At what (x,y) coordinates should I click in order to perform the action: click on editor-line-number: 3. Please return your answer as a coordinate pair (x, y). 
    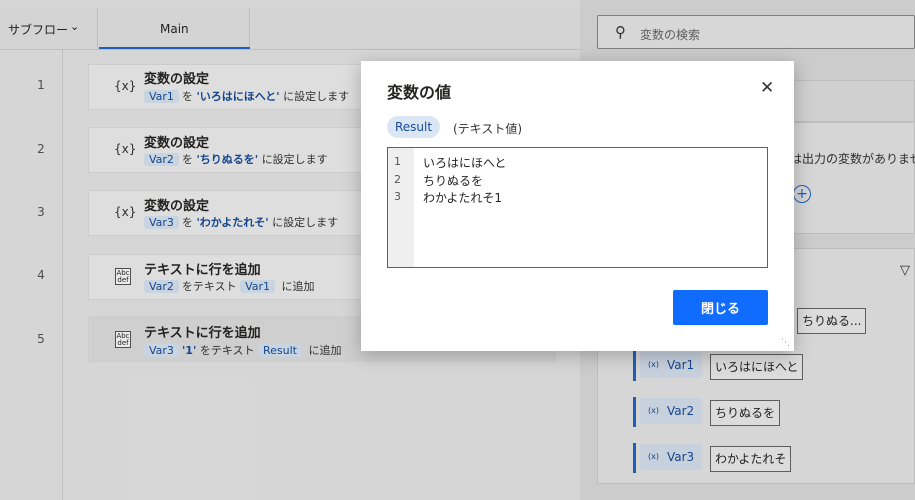
    Looking at the image, I should click on (397, 196).